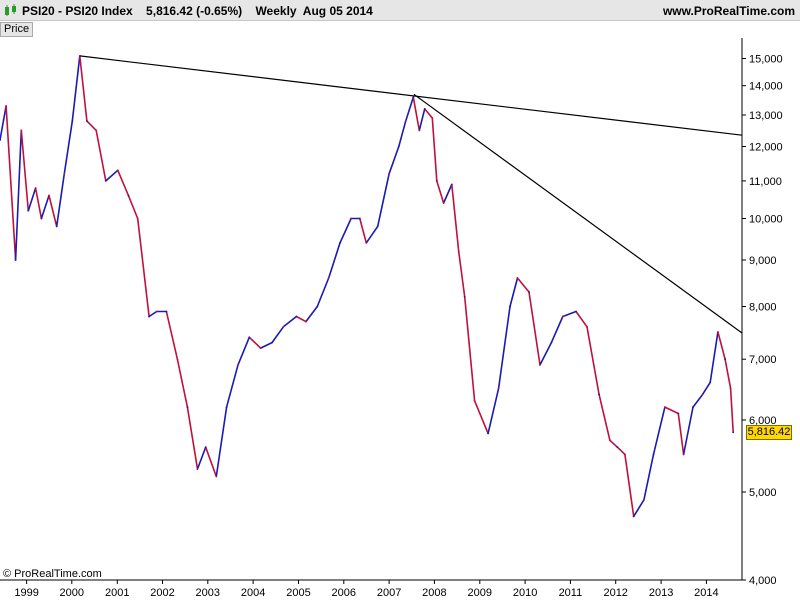  What do you see at coordinates (480, 593) in the screenshot?
I see `x-tick-label: 2009` at bounding box center [480, 593].